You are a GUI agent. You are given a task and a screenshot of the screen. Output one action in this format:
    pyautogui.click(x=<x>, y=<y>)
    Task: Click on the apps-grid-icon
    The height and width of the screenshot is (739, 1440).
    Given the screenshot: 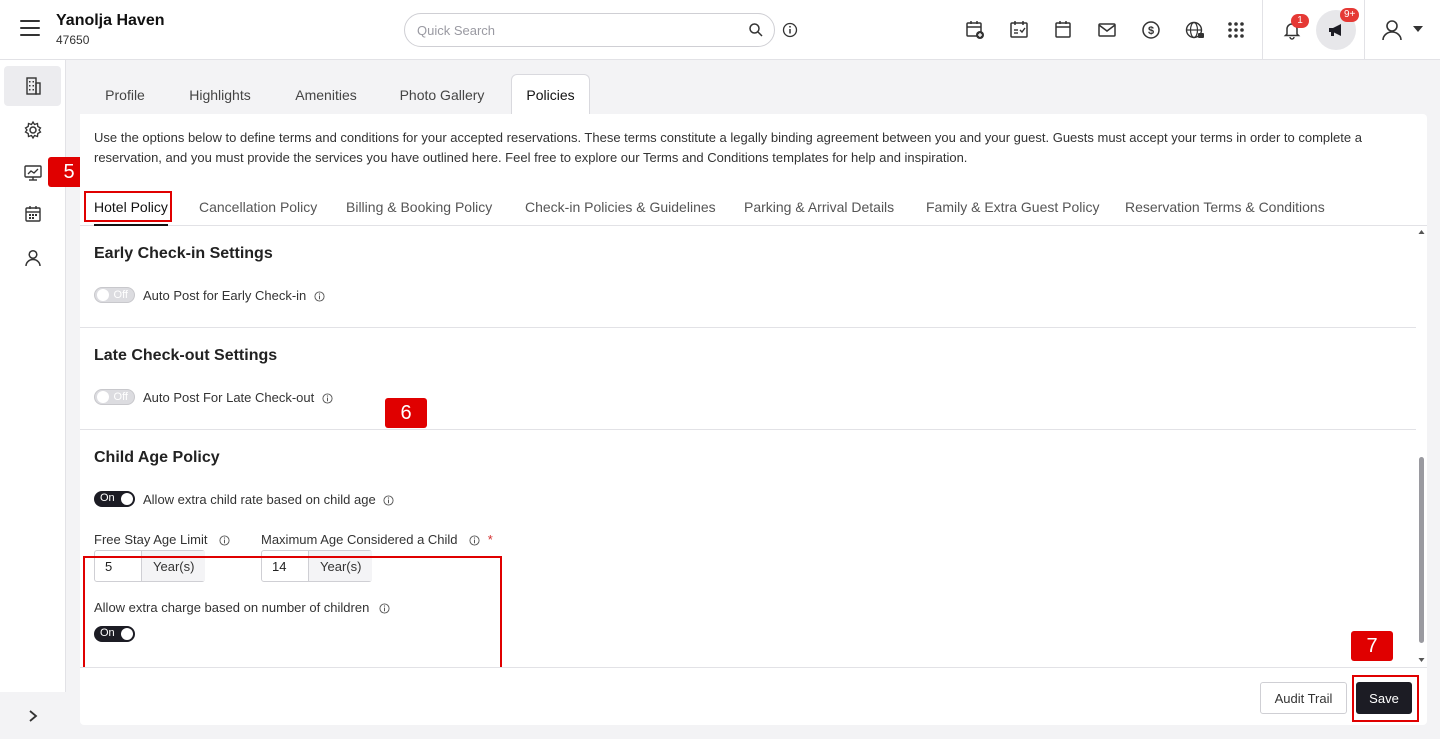 What is the action you would take?
    pyautogui.click(x=1236, y=30)
    